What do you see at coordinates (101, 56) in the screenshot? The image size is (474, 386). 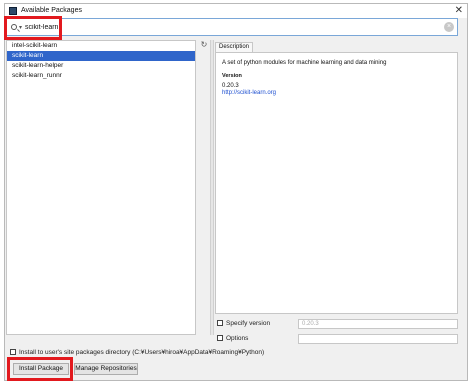 I see `list-item-selected: scikit-learn` at bounding box center [101, 56].